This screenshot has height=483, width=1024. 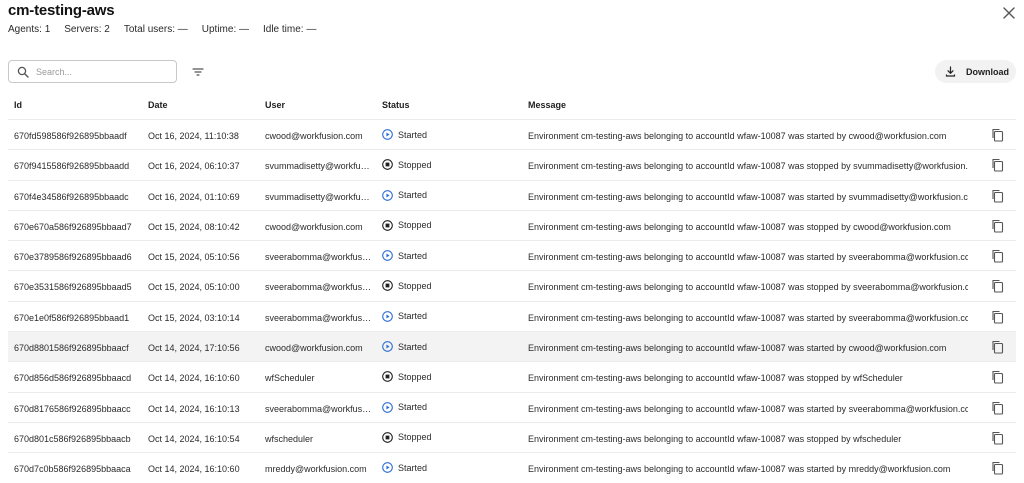 I want to click on cell-date: Oct 16, 2024, 01:10:69, so click(x=194, y=196).